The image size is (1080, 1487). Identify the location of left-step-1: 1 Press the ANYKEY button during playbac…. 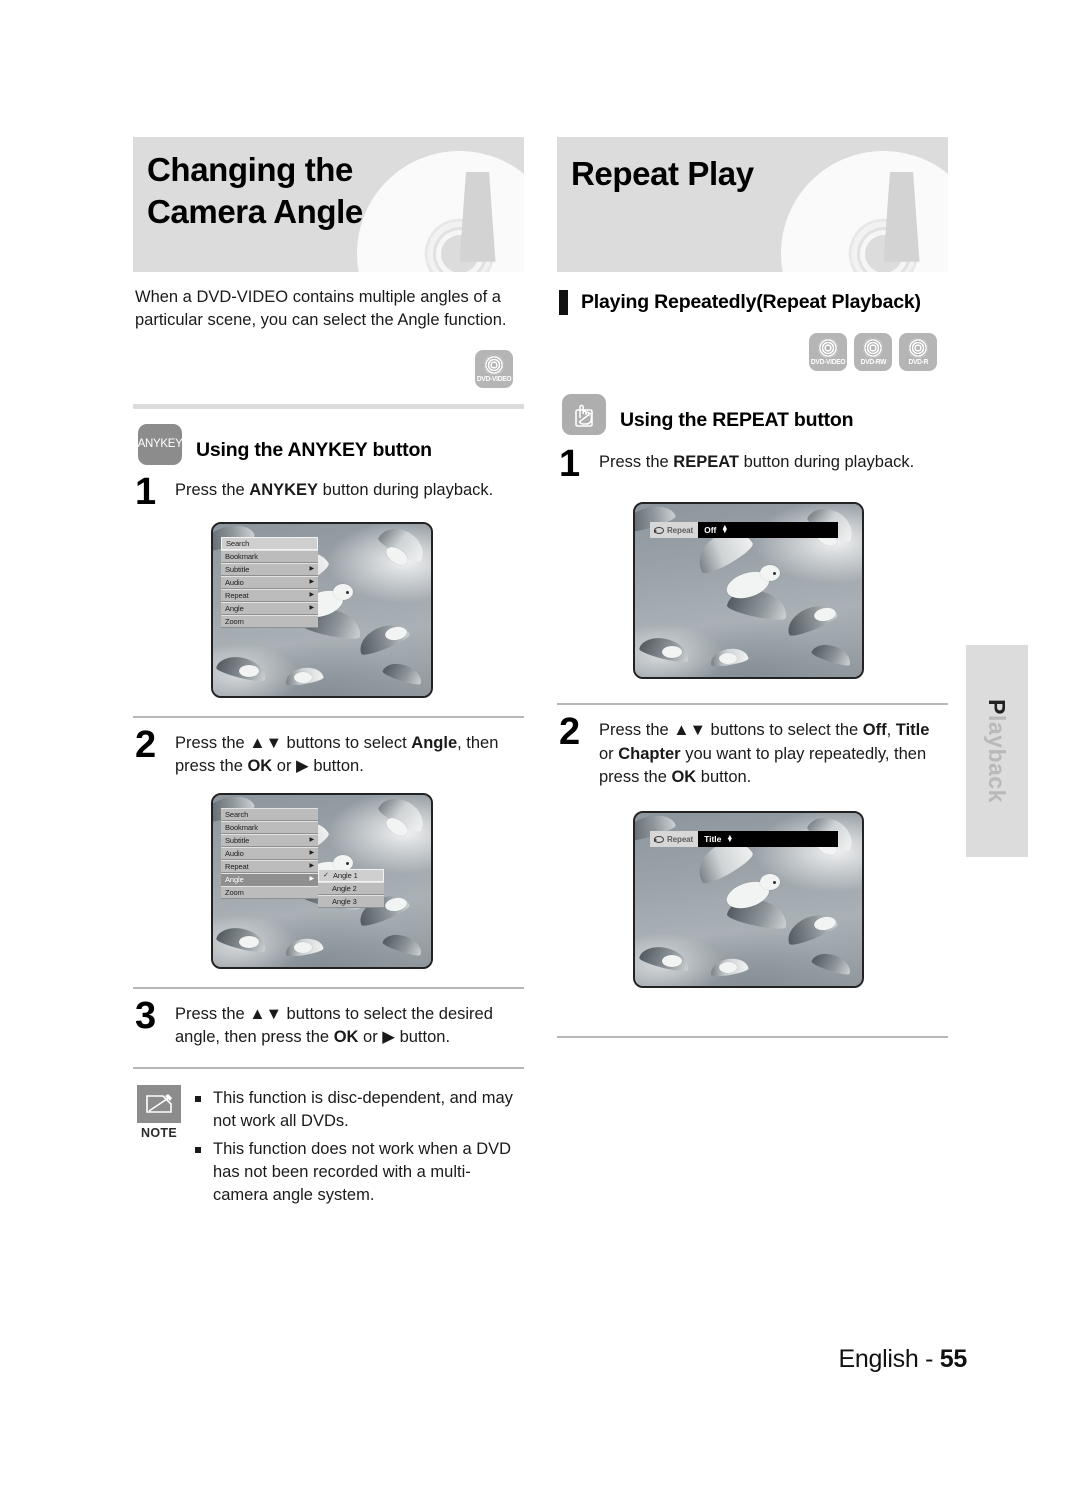
(328, 491).